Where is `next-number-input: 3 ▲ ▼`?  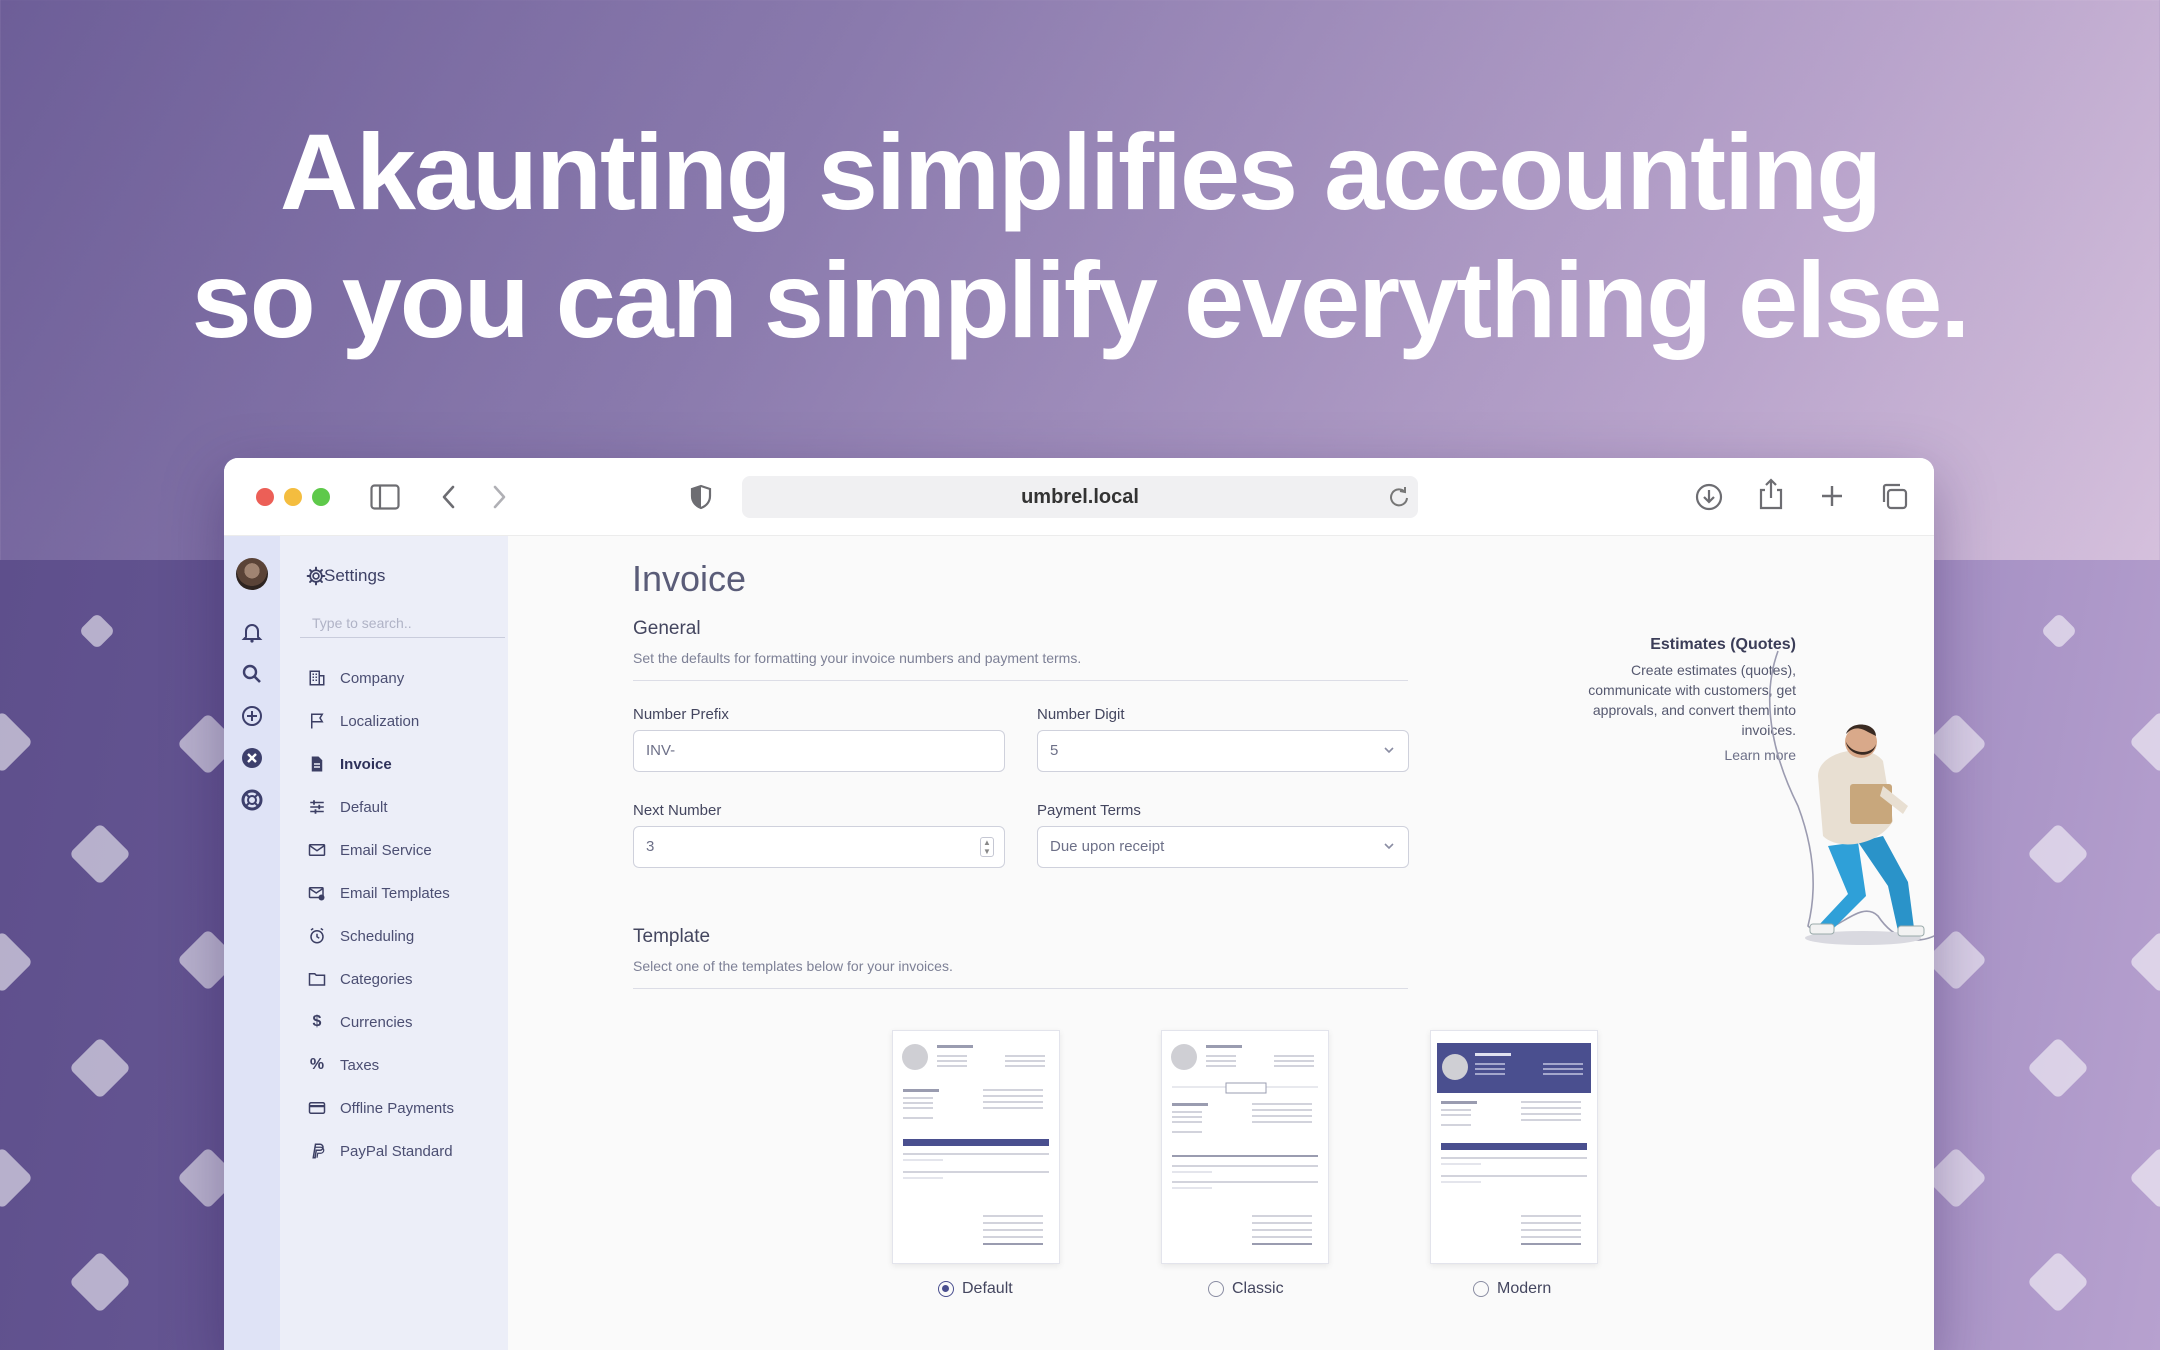 next-number-input: 3 ▲ ▼ is located at coordinates (819, 847).